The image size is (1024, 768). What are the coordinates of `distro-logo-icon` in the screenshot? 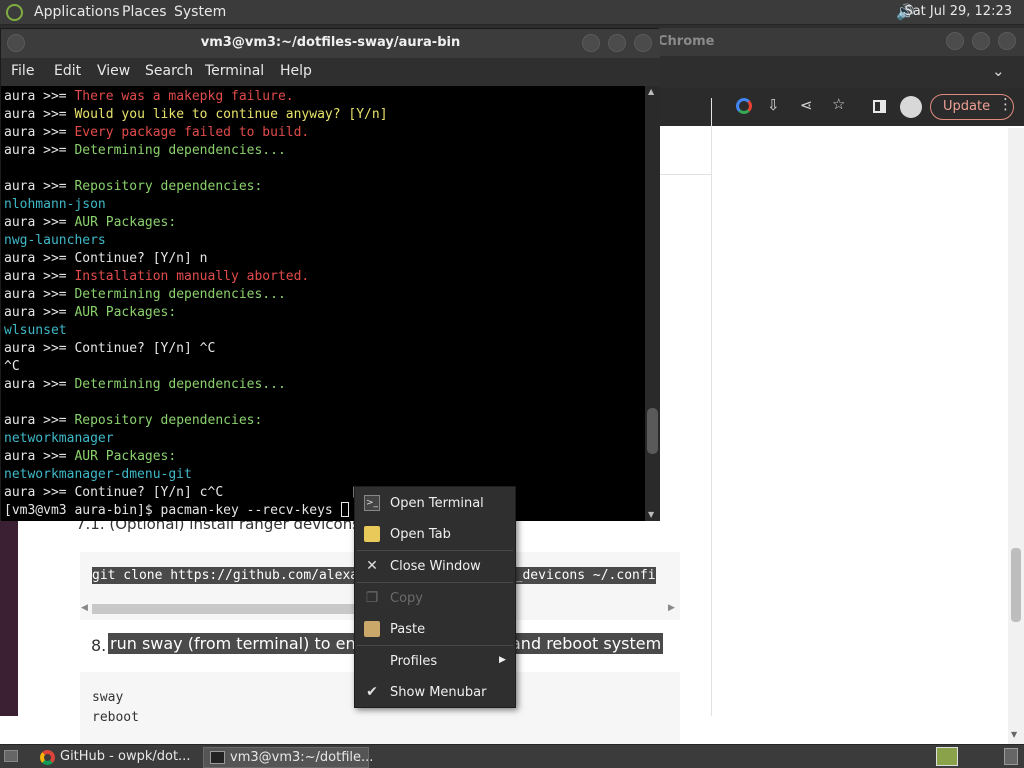 It's located at (14, 12).